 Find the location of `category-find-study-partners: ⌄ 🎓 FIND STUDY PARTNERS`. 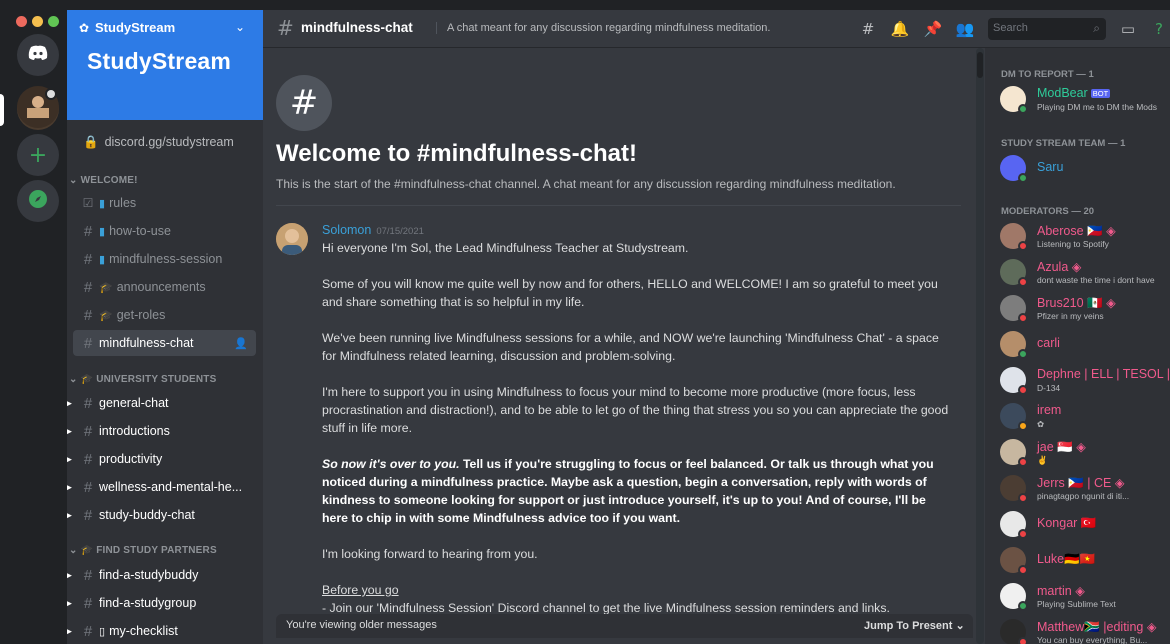

category-find-study-partners: ⌄ 🎓 FIND STUDY PARTNERS is located at coordinates (143, 550).